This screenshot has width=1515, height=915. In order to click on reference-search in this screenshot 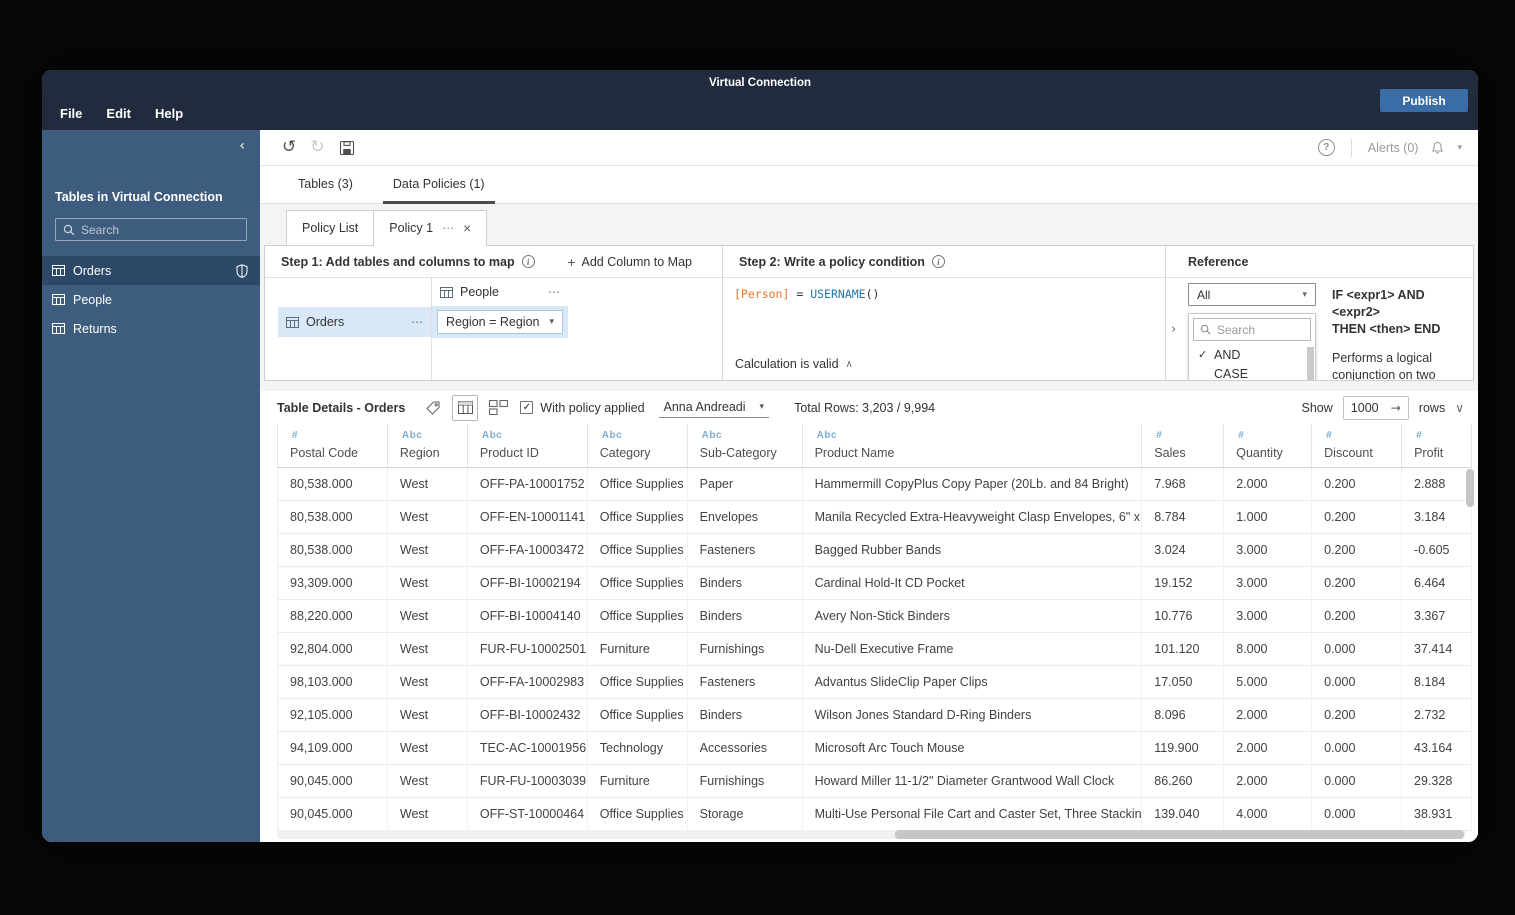, I will do `click(1252, 329)`.